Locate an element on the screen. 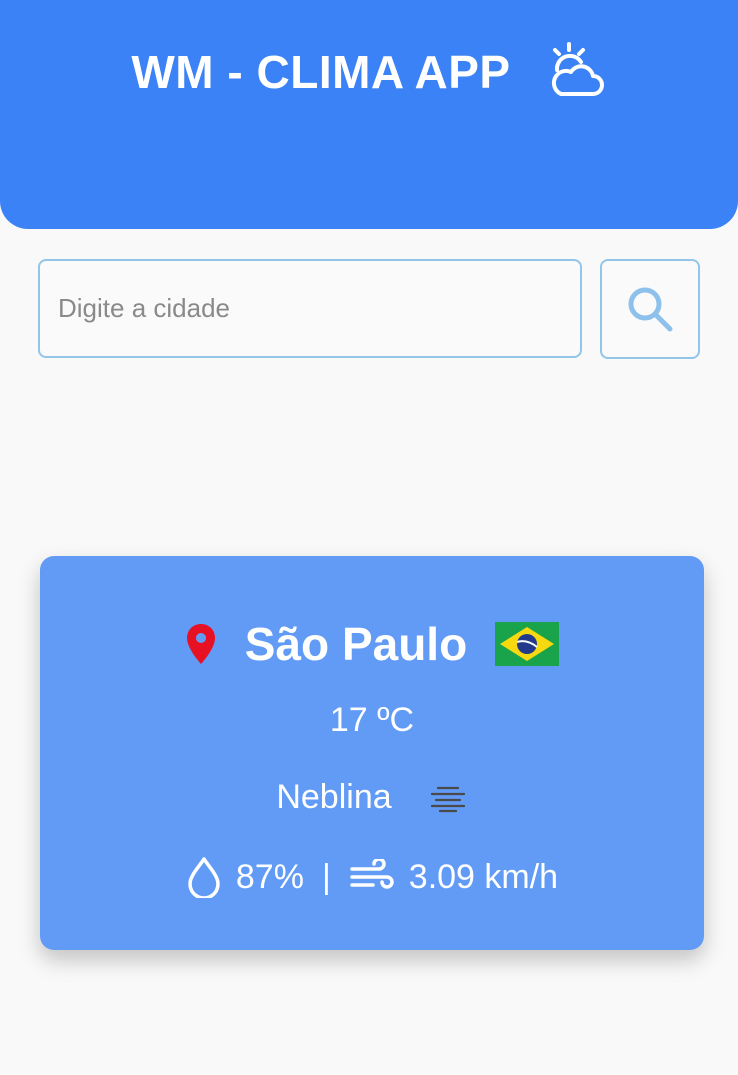 The width and height of the screenshot is (738, 1075). stats-row: 87% | 3.09 km/h is located at coordinates (372, 877).